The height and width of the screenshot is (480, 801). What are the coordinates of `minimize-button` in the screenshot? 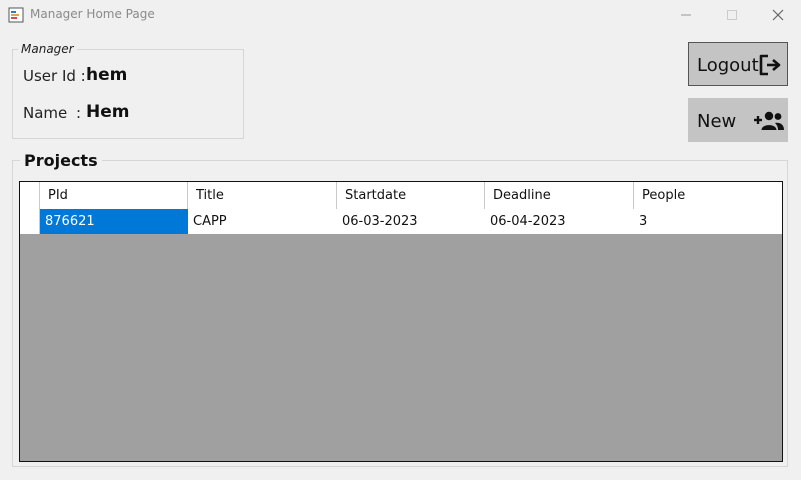 It's located at (686, 15).